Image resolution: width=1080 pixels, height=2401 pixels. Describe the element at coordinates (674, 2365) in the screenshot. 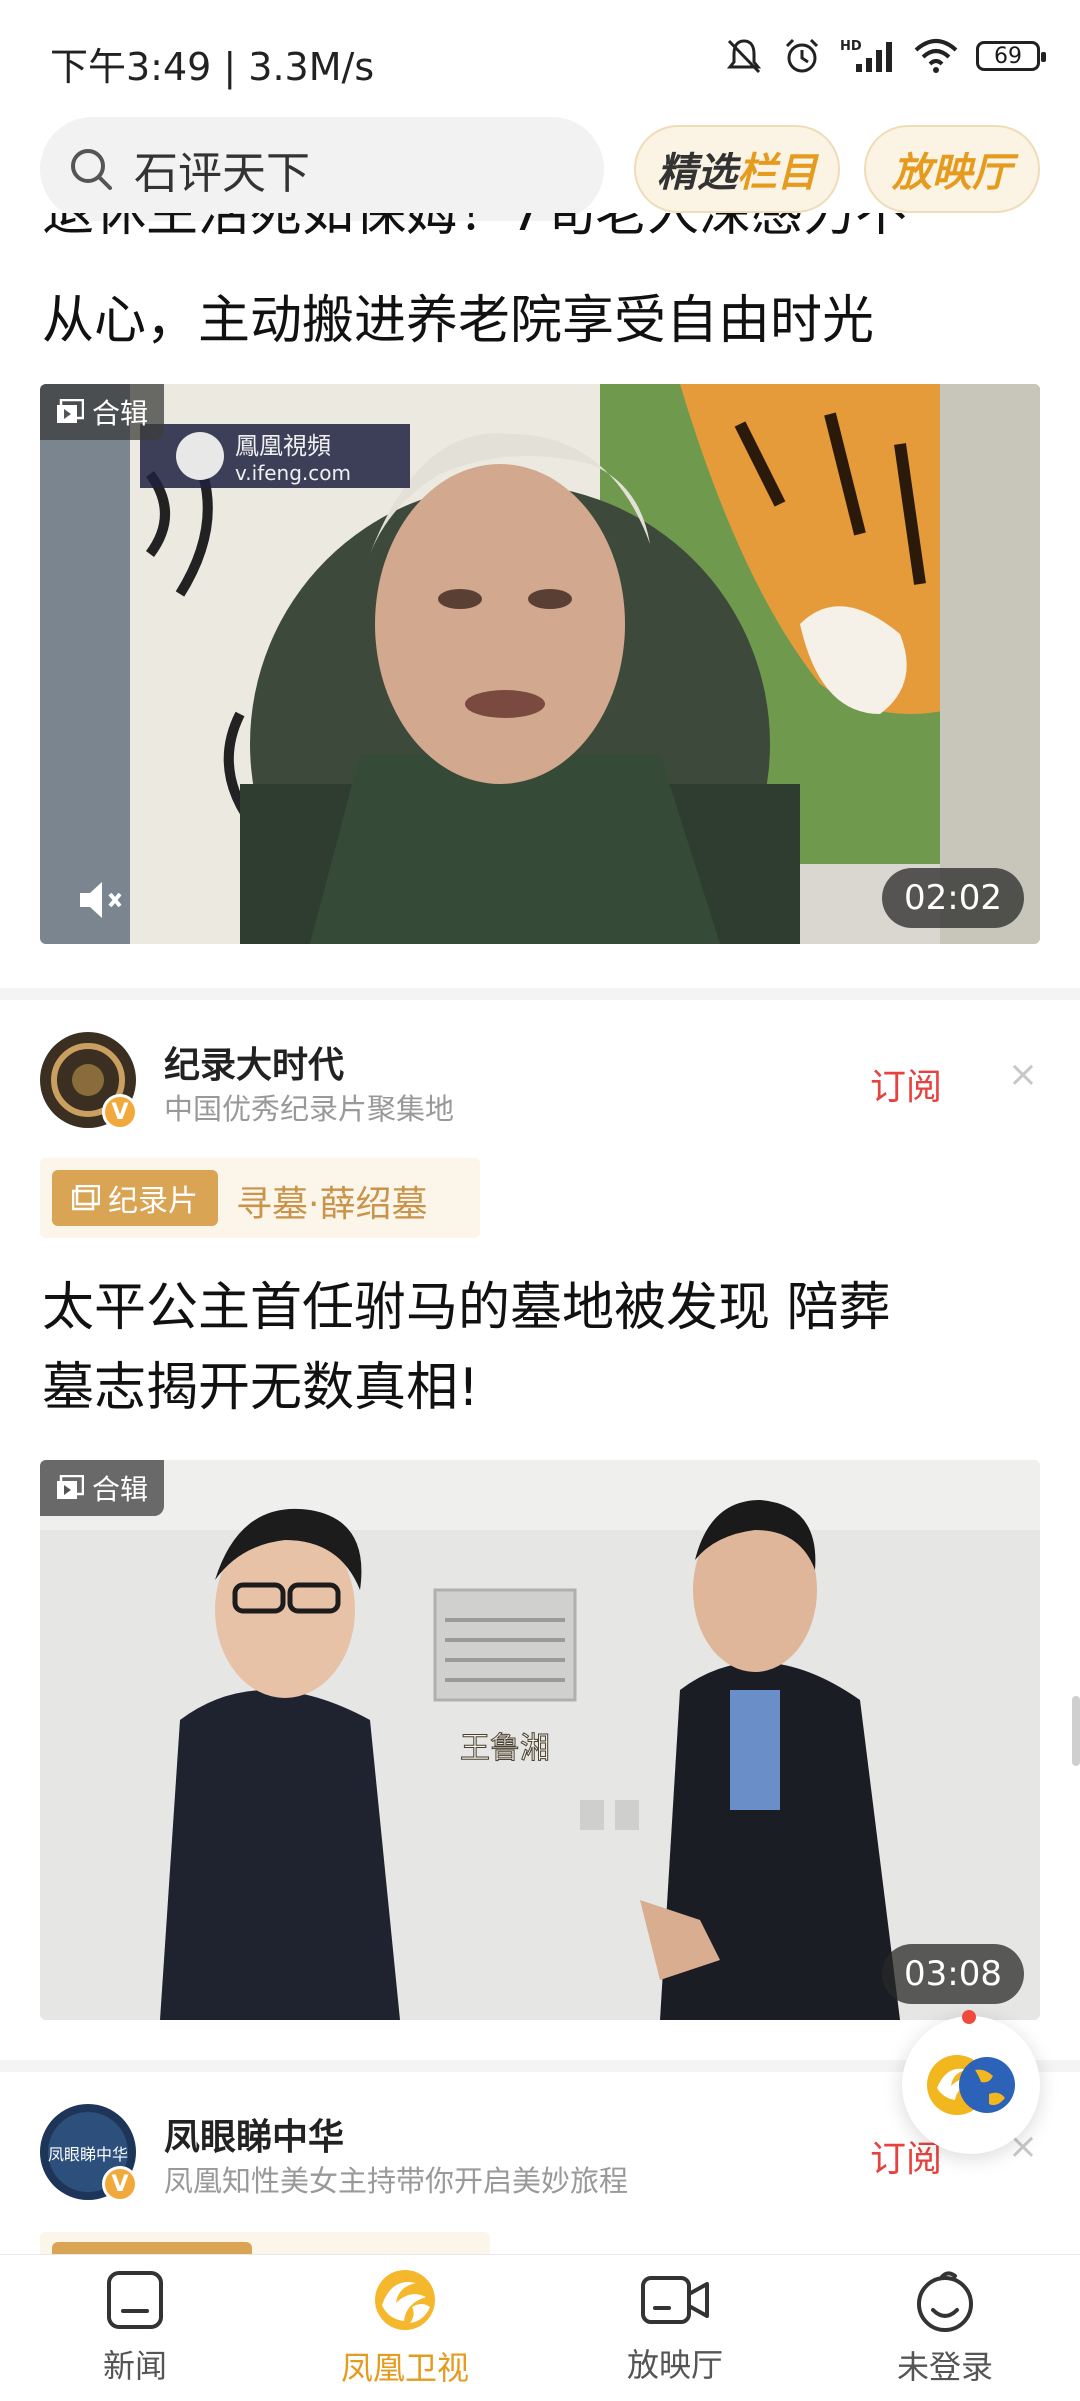

I see `nav-label-screening-room: 放映厅` at that location.